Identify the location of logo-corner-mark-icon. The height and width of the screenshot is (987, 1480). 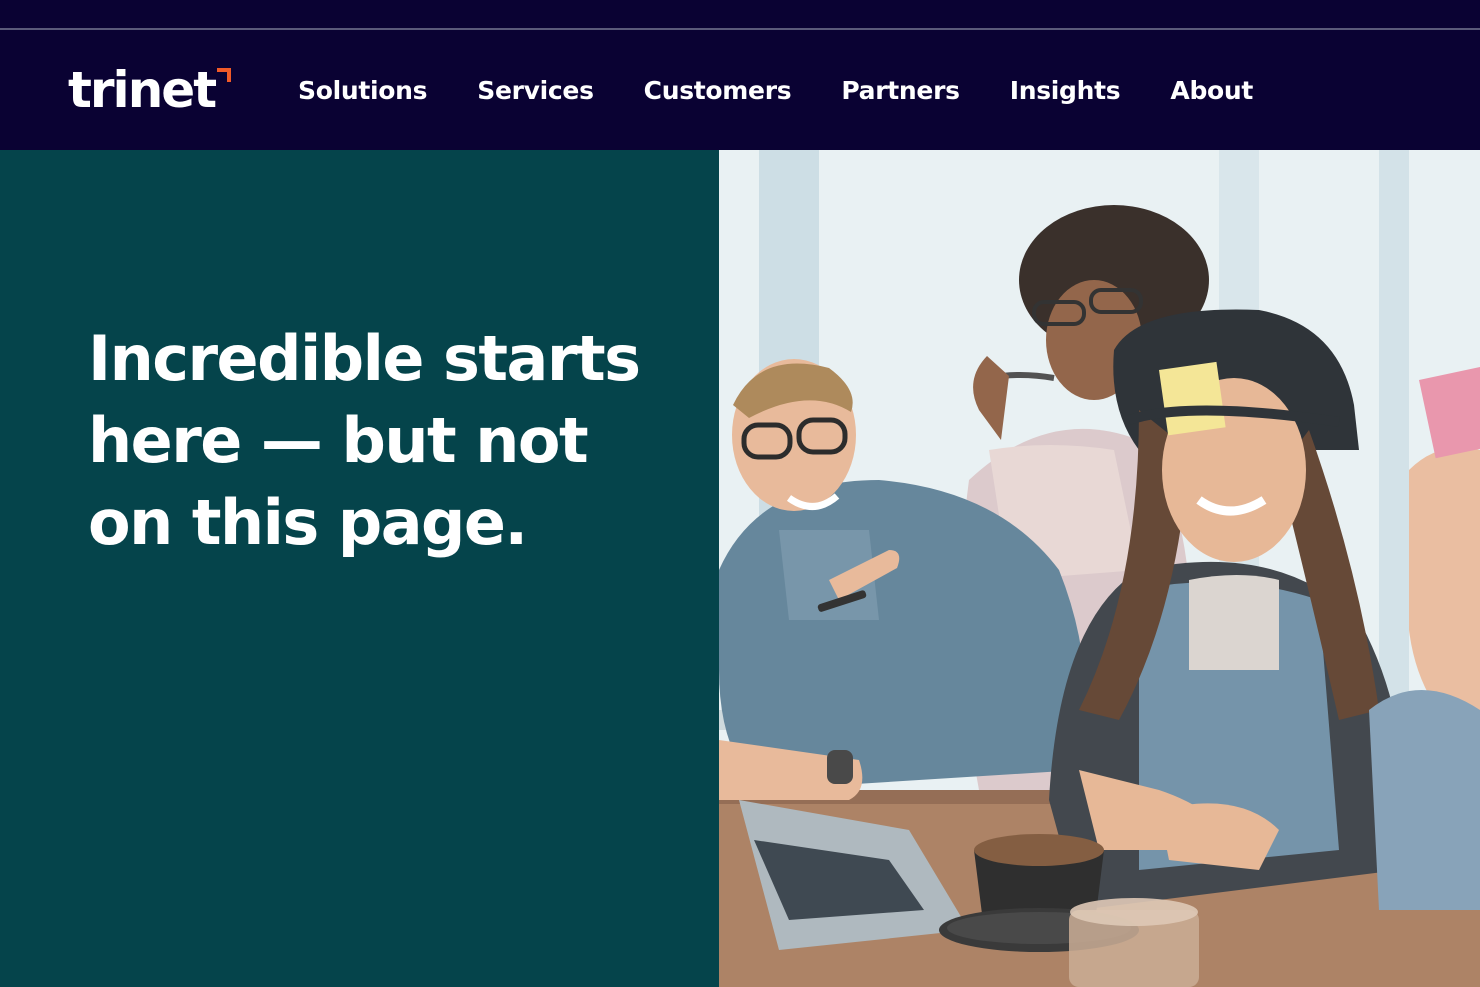
(224, 75).